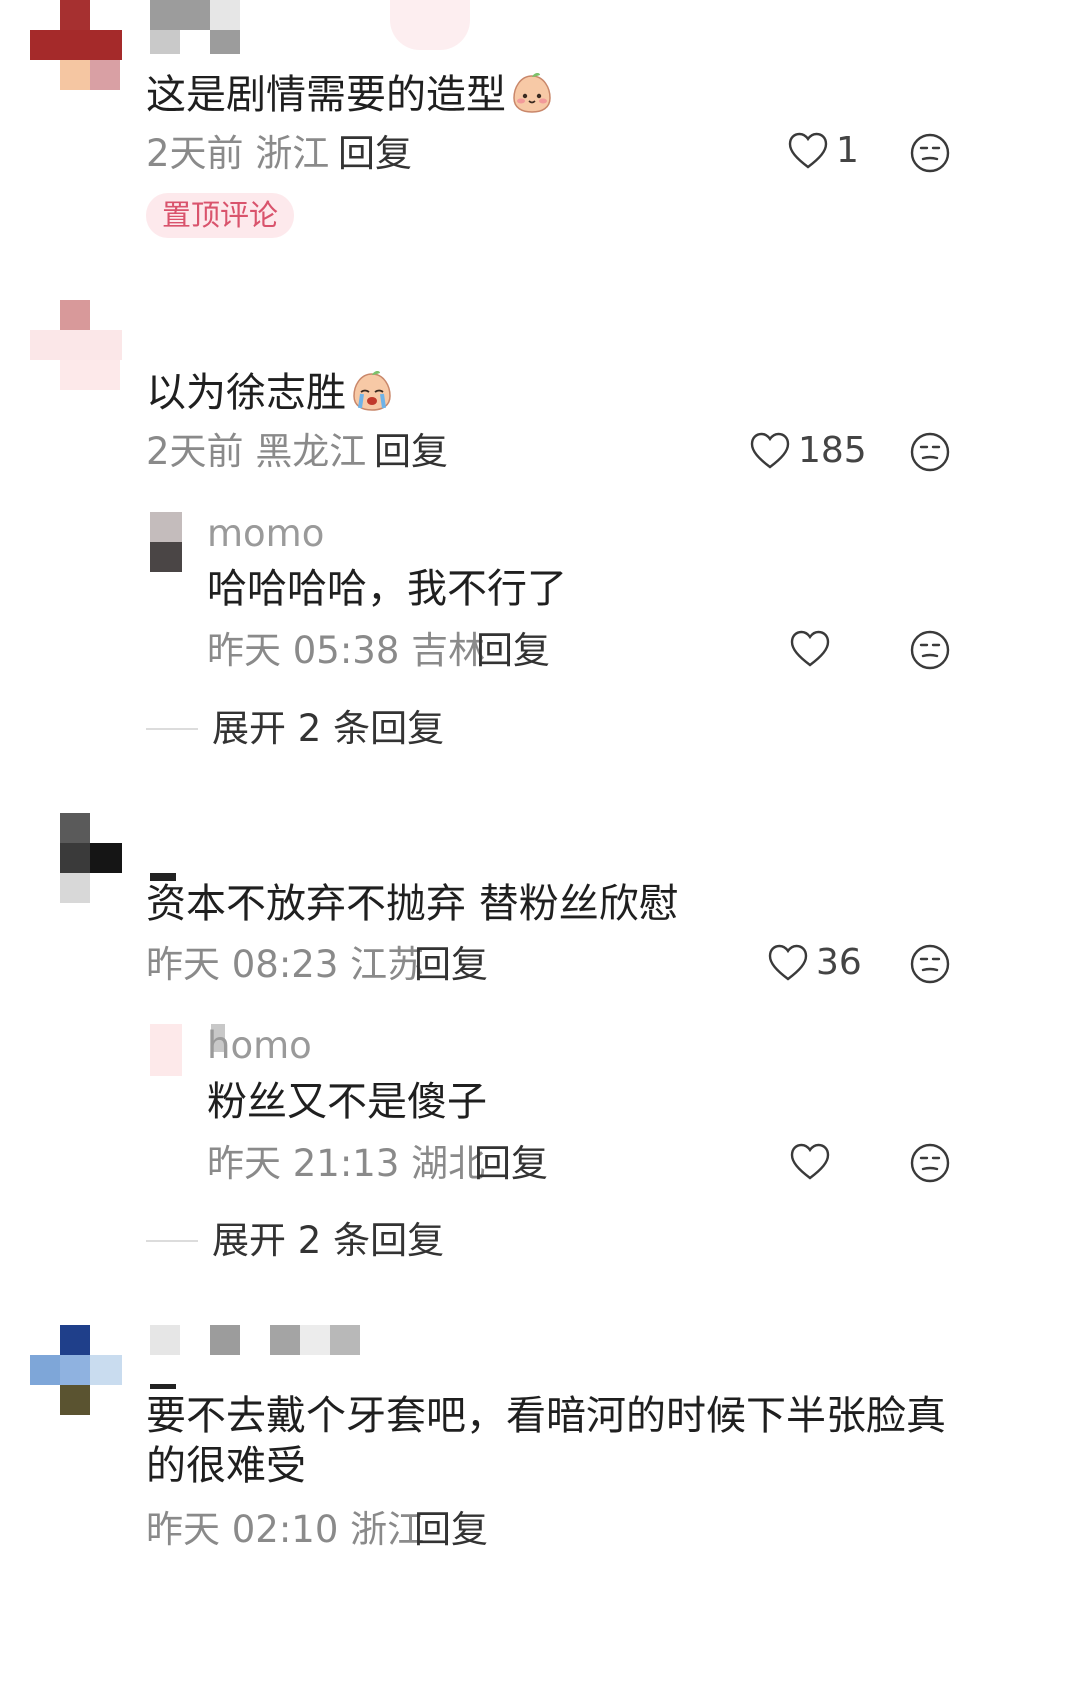 The width and height of the screenshot is (1080, 1687). Describe the element at coordinates (346, 650) in the screenshot. I see `reply-meta: 昨天 05:38 吉林` at that location.